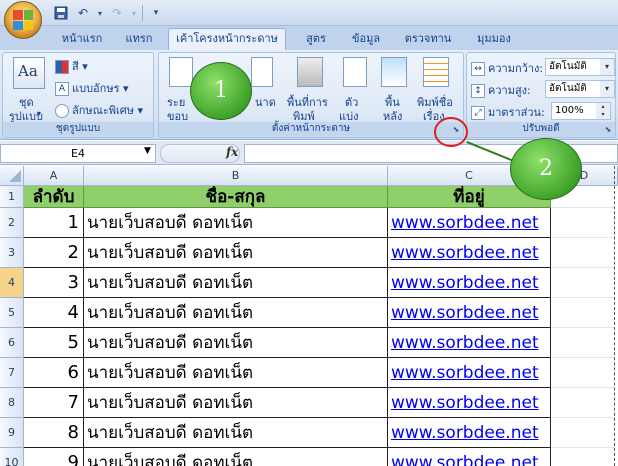 The width and height of the screenshot is (618, 466). What do you see at coordinates (428, 39) in the screenshot?
I see `tab-review: ตรวจทาน` at bounding box center [428, 39].